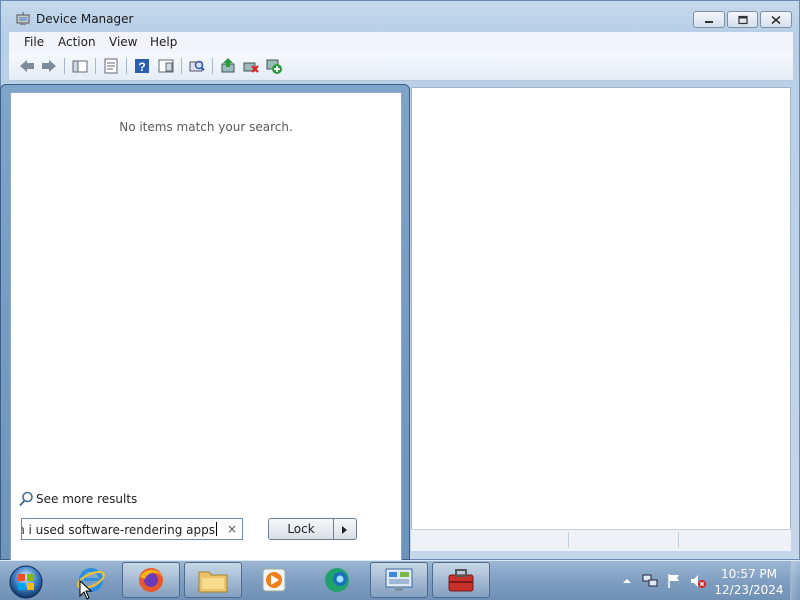 This screenshot has height=600, width=800. What do you see at coordinates (26, 499) in the screenshot?
I see `search-icon` at bounding box center [26, 499].